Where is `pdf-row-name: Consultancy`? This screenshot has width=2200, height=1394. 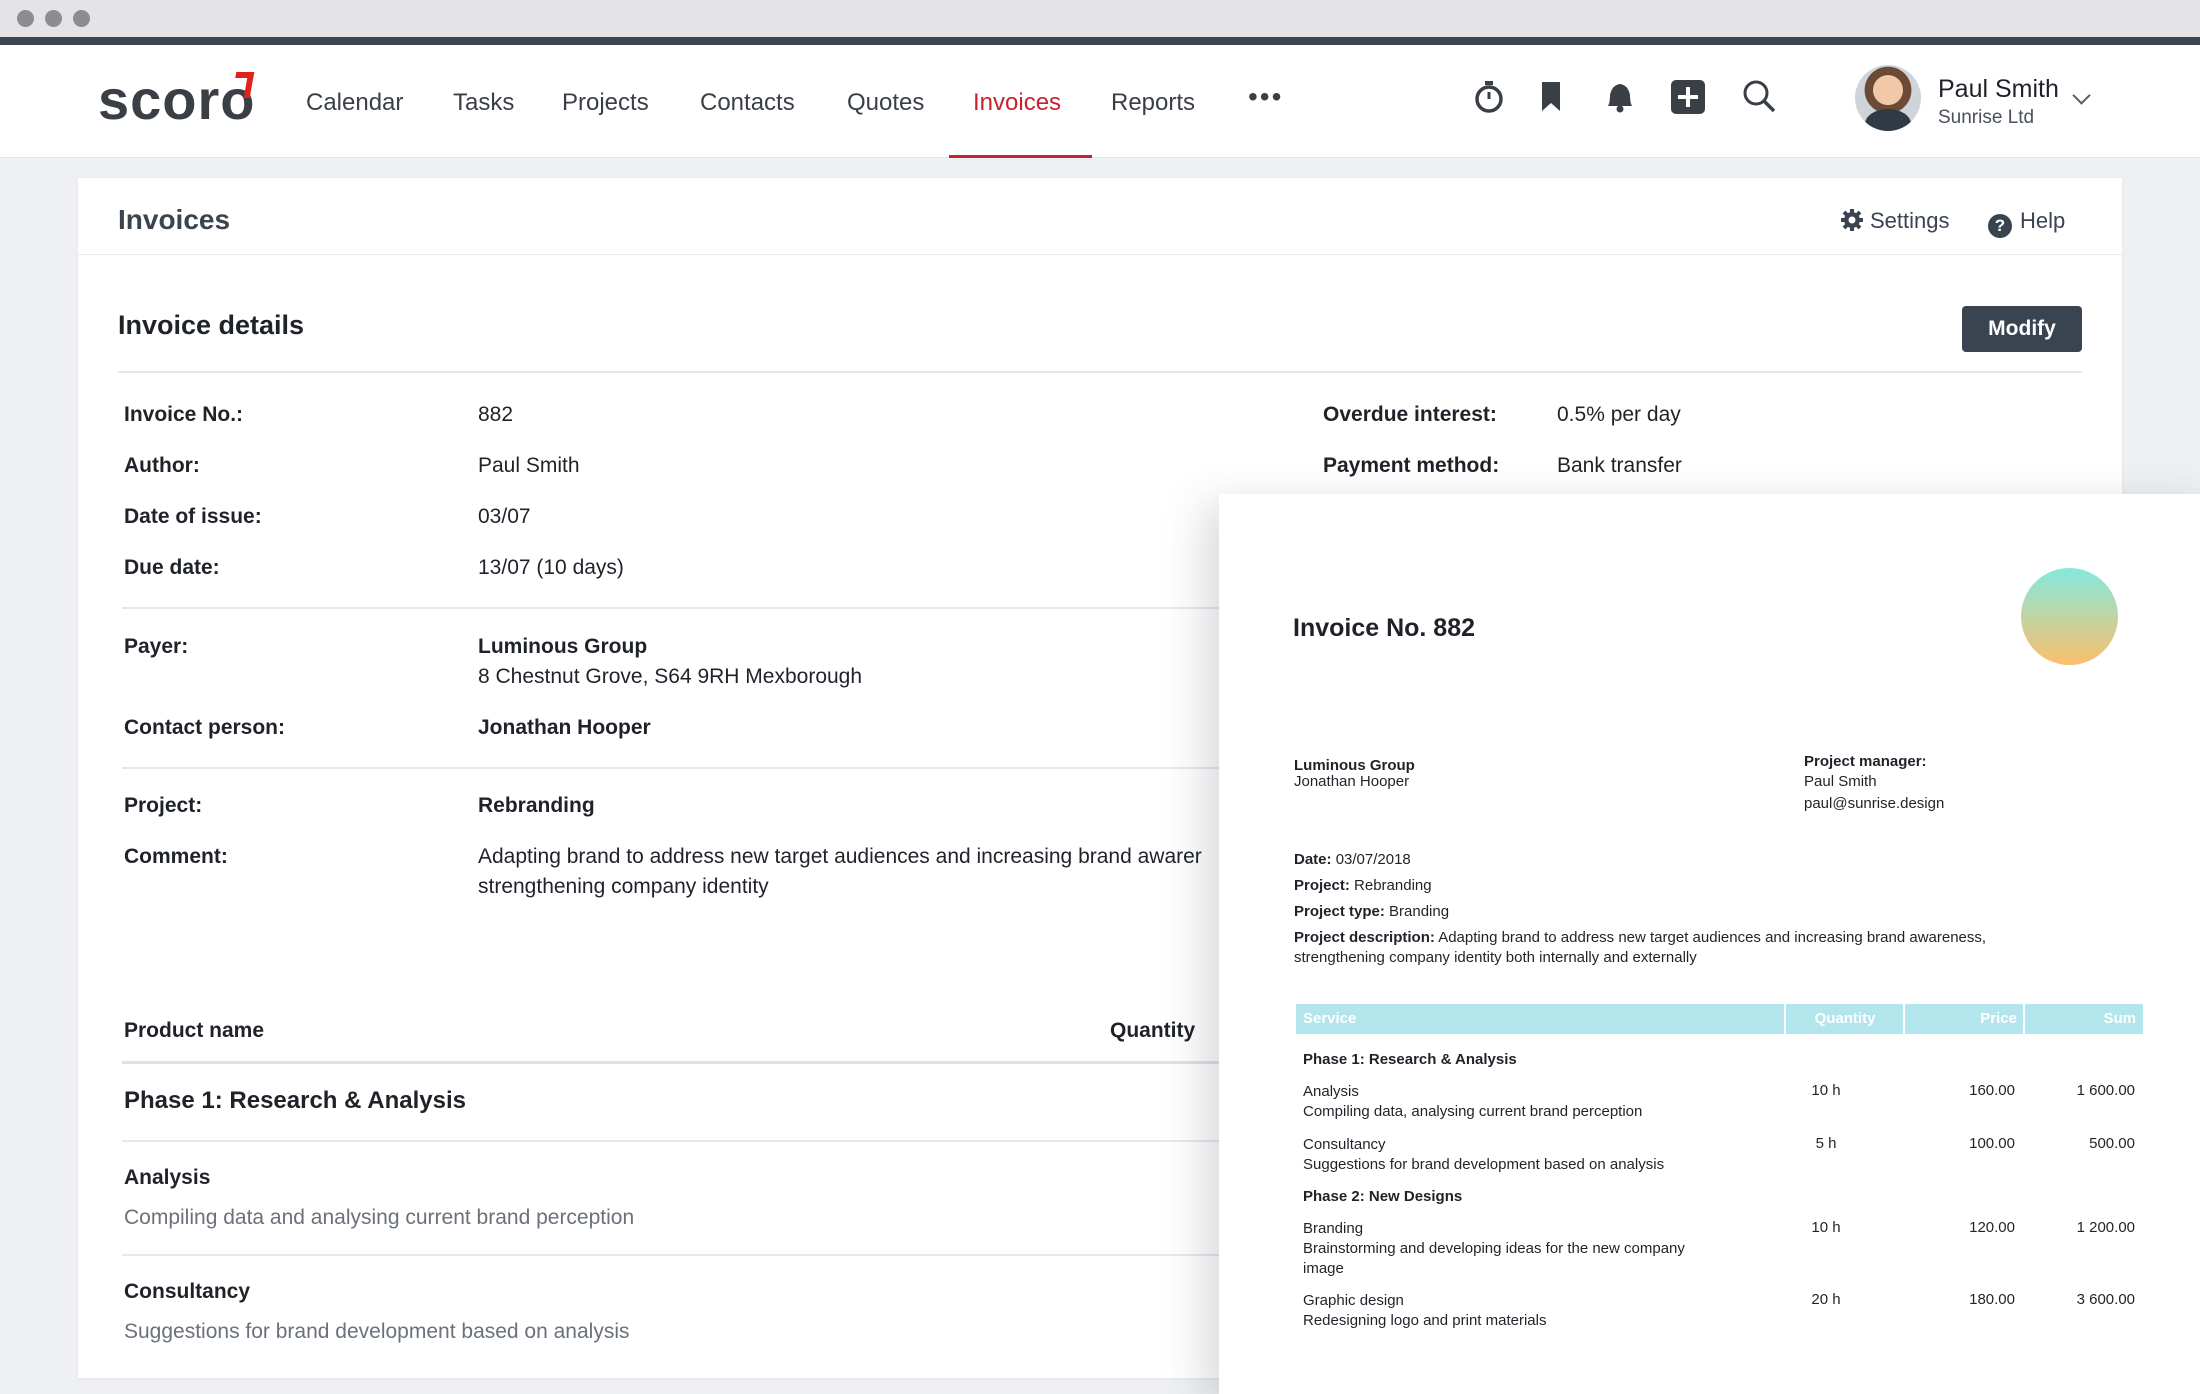 pdf-row-name: Consultancy is located at coordinates (1344, 1144).